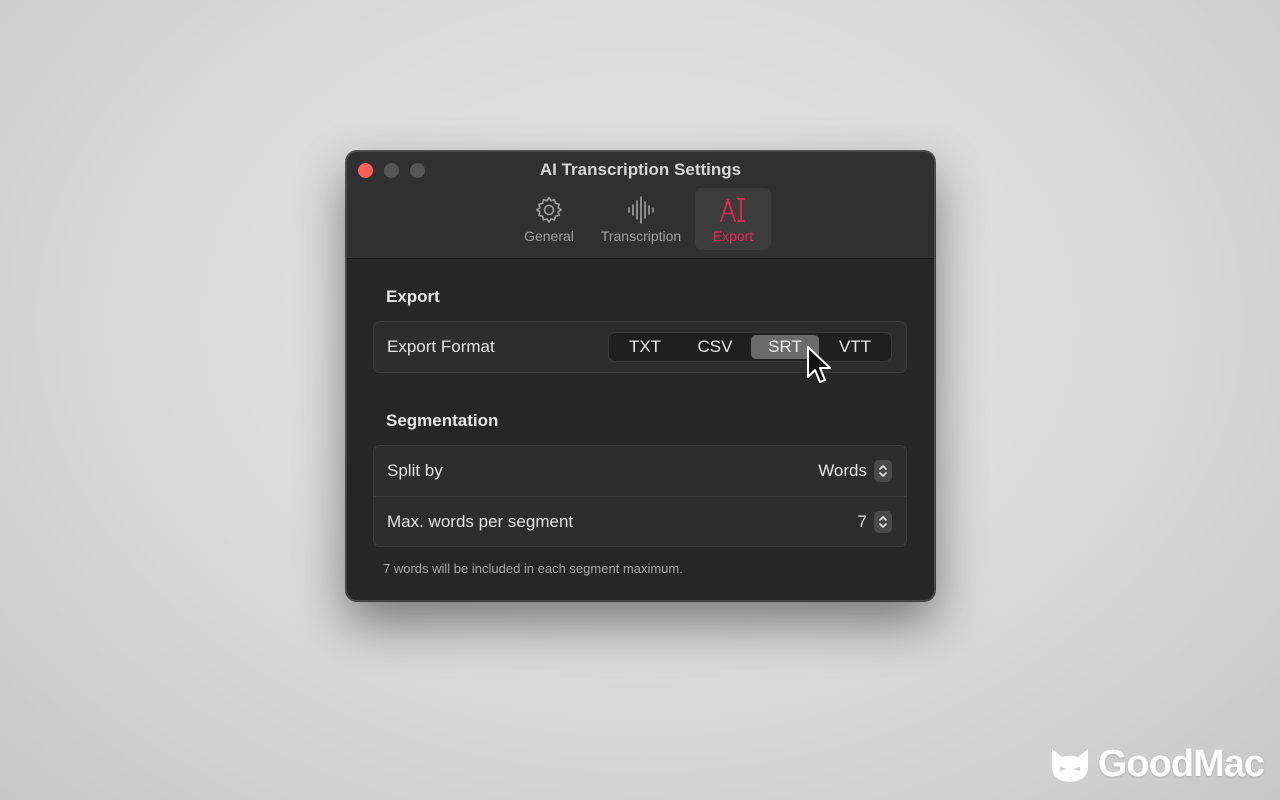 Image resolution: width=1280 pixels, height=800 pixels. What do you see at coordinates (640, 471) in the screenshot?
I see `split-by-row: Split by Words` at bounding box center [640, 471].